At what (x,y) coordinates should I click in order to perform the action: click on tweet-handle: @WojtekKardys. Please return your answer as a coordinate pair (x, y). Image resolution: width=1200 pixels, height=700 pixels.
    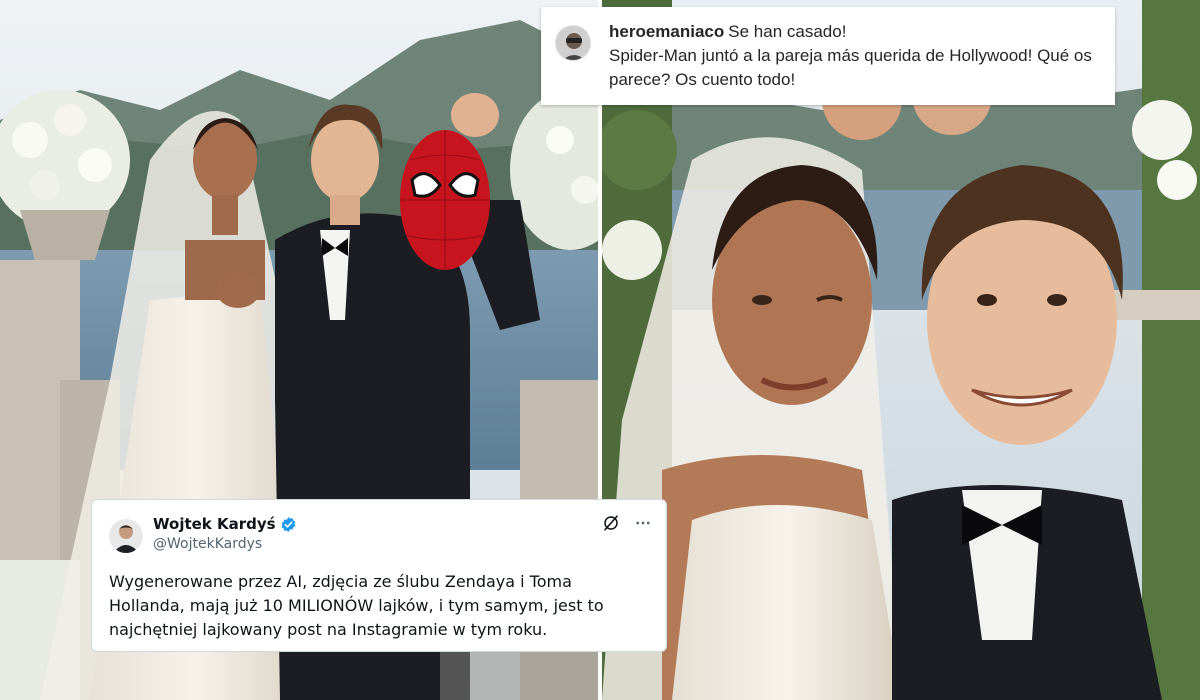
    Looking at the image, I should click on (207, 544).